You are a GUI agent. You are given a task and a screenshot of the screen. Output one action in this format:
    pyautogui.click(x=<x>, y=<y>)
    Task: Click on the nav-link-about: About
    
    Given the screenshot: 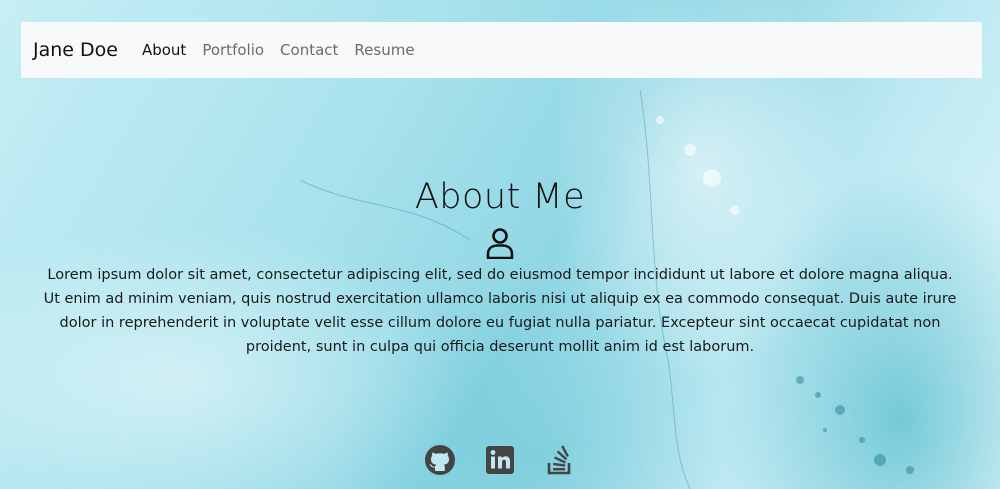 What is the action you would take?
    pyautogui.click(x=164, y=50)
    